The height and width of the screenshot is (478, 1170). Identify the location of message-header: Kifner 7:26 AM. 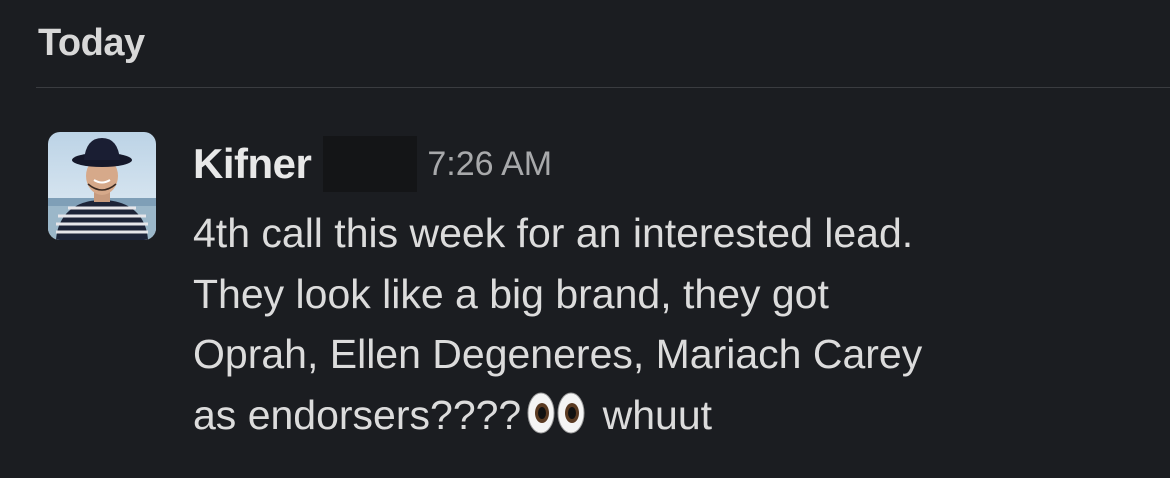
(372, 164).